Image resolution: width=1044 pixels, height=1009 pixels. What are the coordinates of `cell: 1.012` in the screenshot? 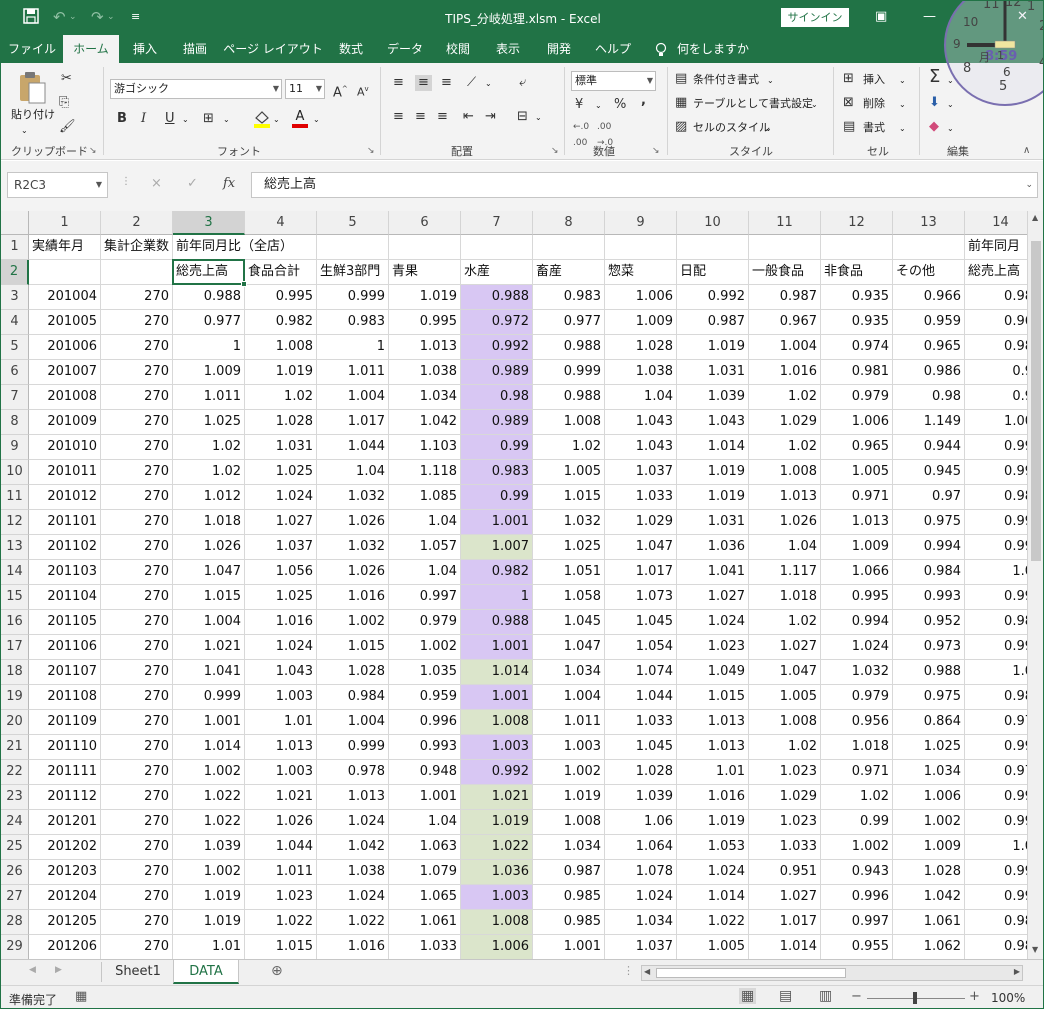 It's located at (209, 497).